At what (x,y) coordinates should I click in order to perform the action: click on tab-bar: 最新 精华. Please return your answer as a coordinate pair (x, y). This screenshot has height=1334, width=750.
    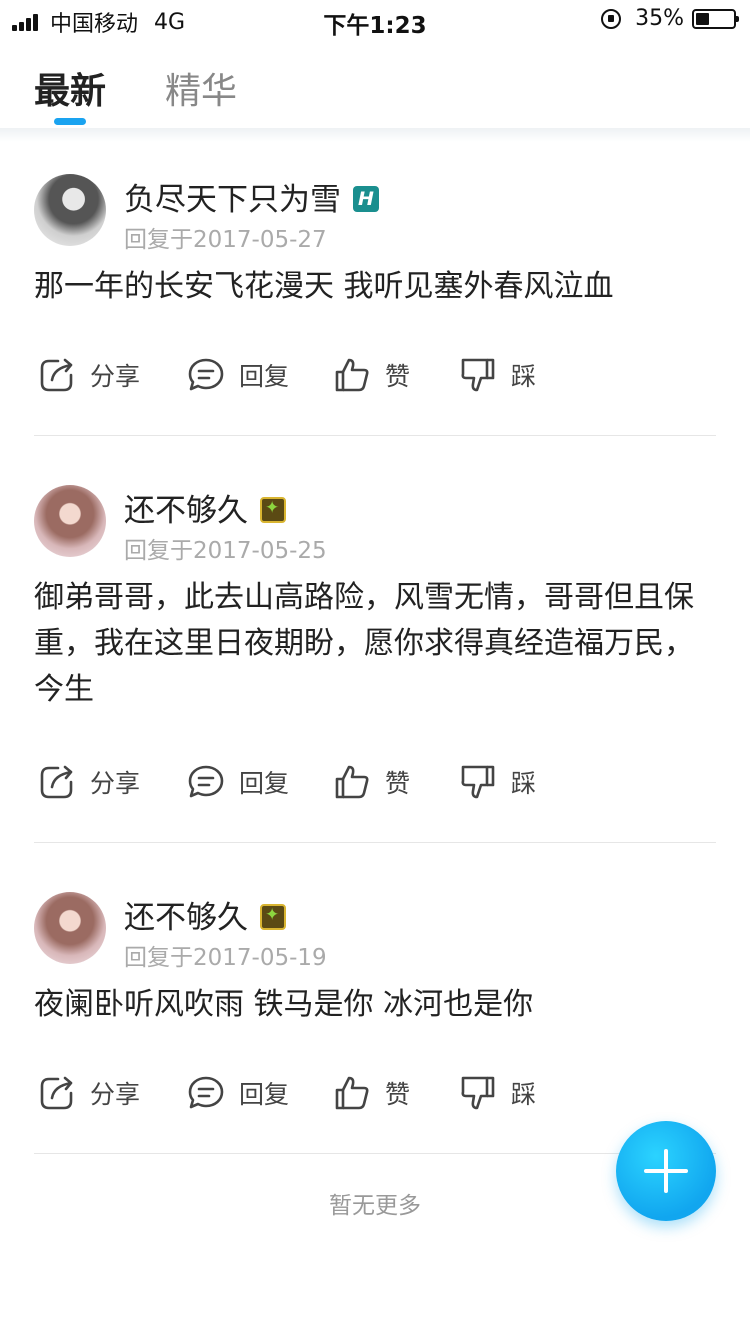
    Looking at the image, I should click on (375, 84).